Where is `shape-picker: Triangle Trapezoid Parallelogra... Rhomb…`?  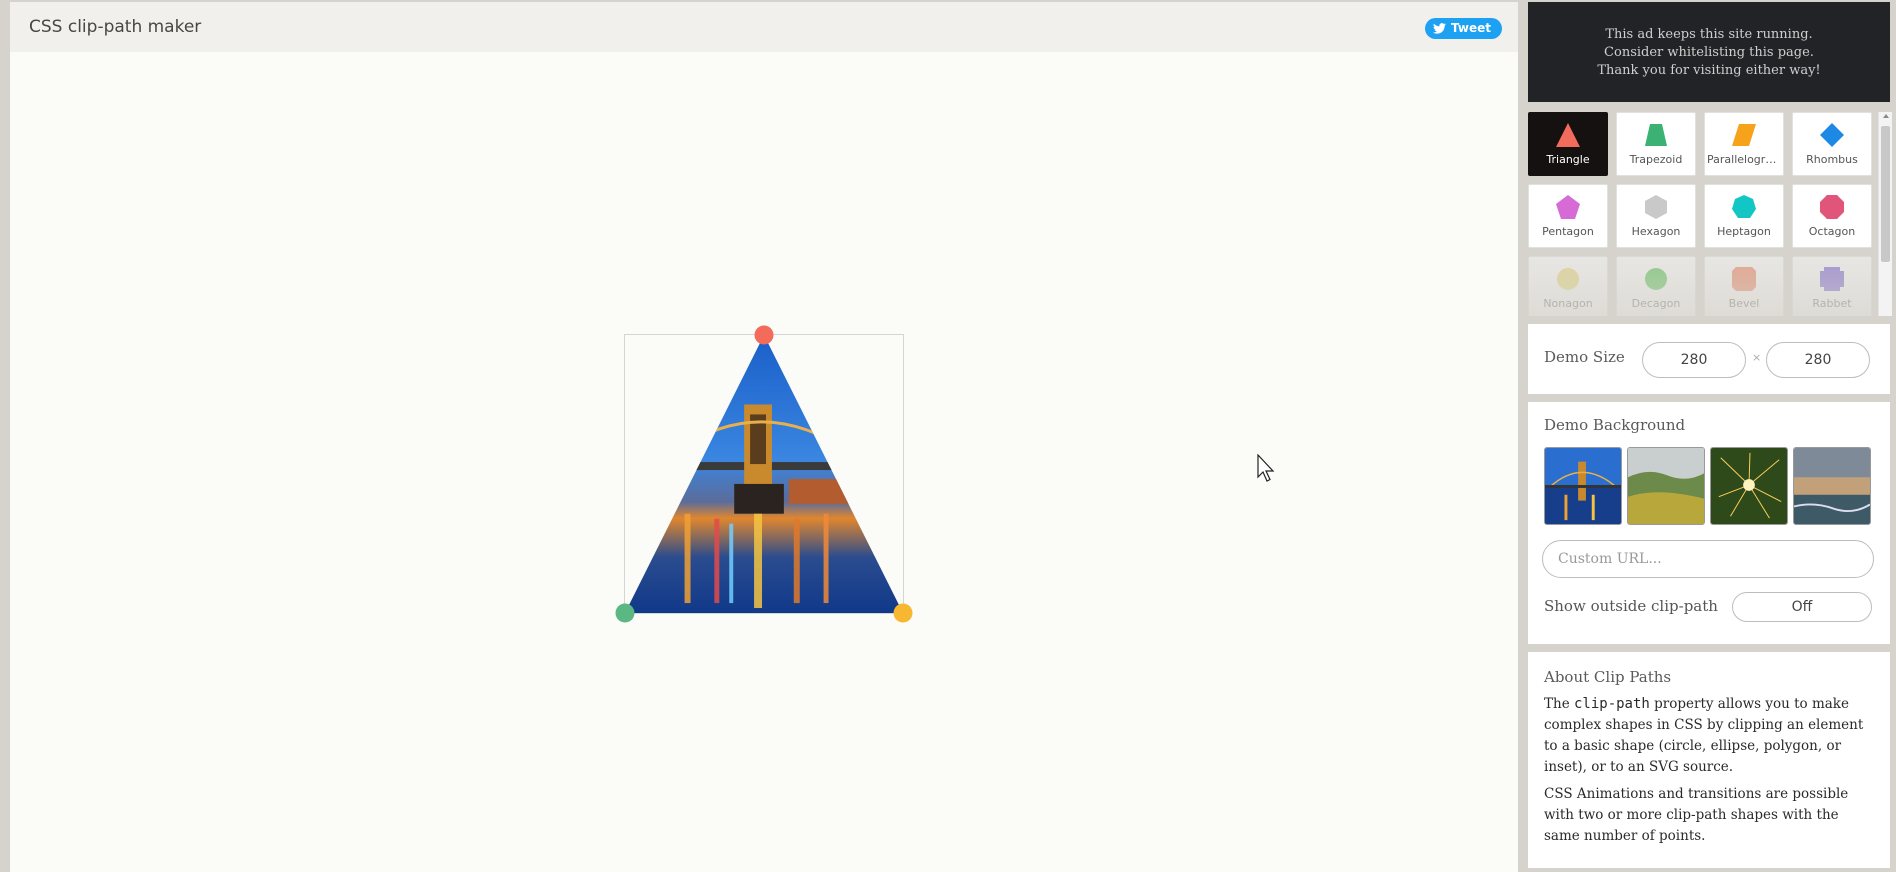 shape-picker: Triangle Trapezoid Parallelogra... Rhomb… is located at coordinates (1704, 214).